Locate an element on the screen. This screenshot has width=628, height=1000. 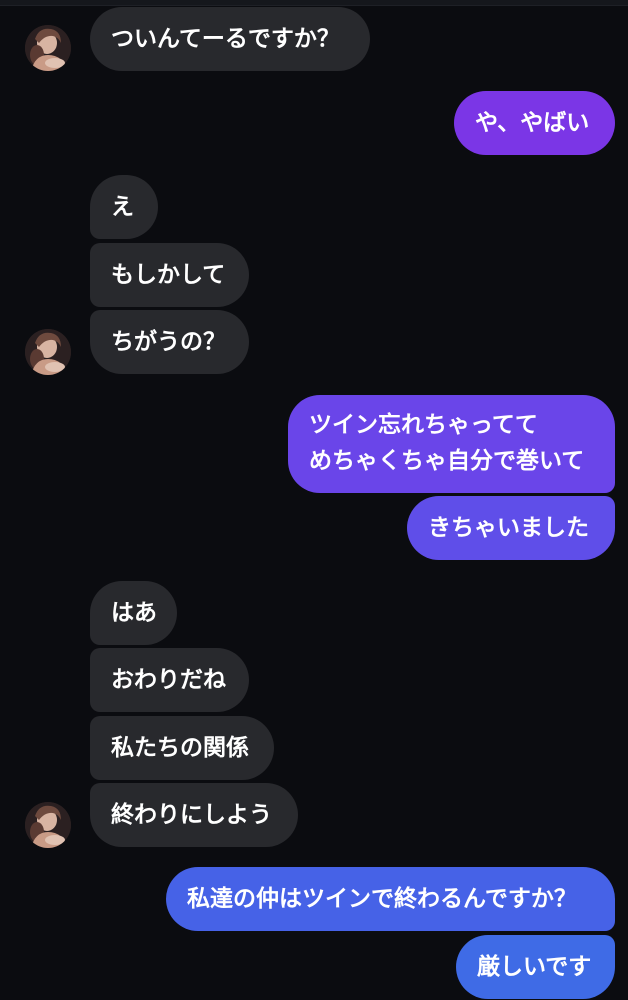
message-text: はあ is located at coordinates (134, 613).